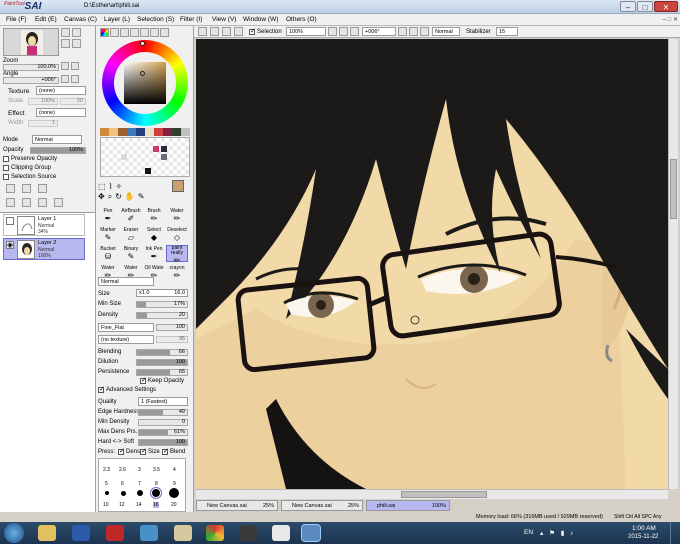 This screenshot has height=544, width=680. What do you see at coordinates (10, 188) in the screenshot?
I see `new-layer-button` at bounding box center [10, 188].